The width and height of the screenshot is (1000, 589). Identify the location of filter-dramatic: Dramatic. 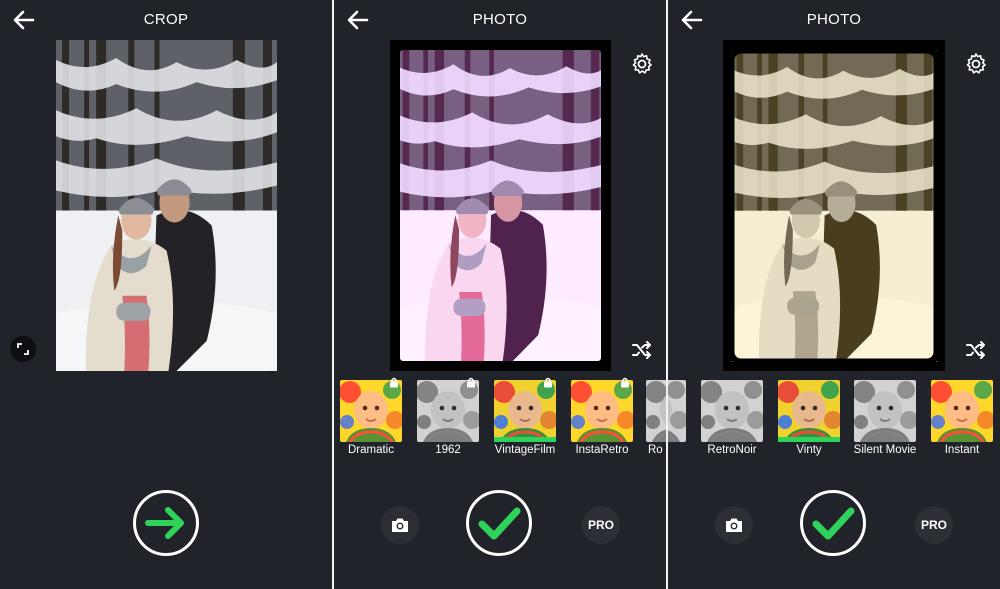
(371, 418).